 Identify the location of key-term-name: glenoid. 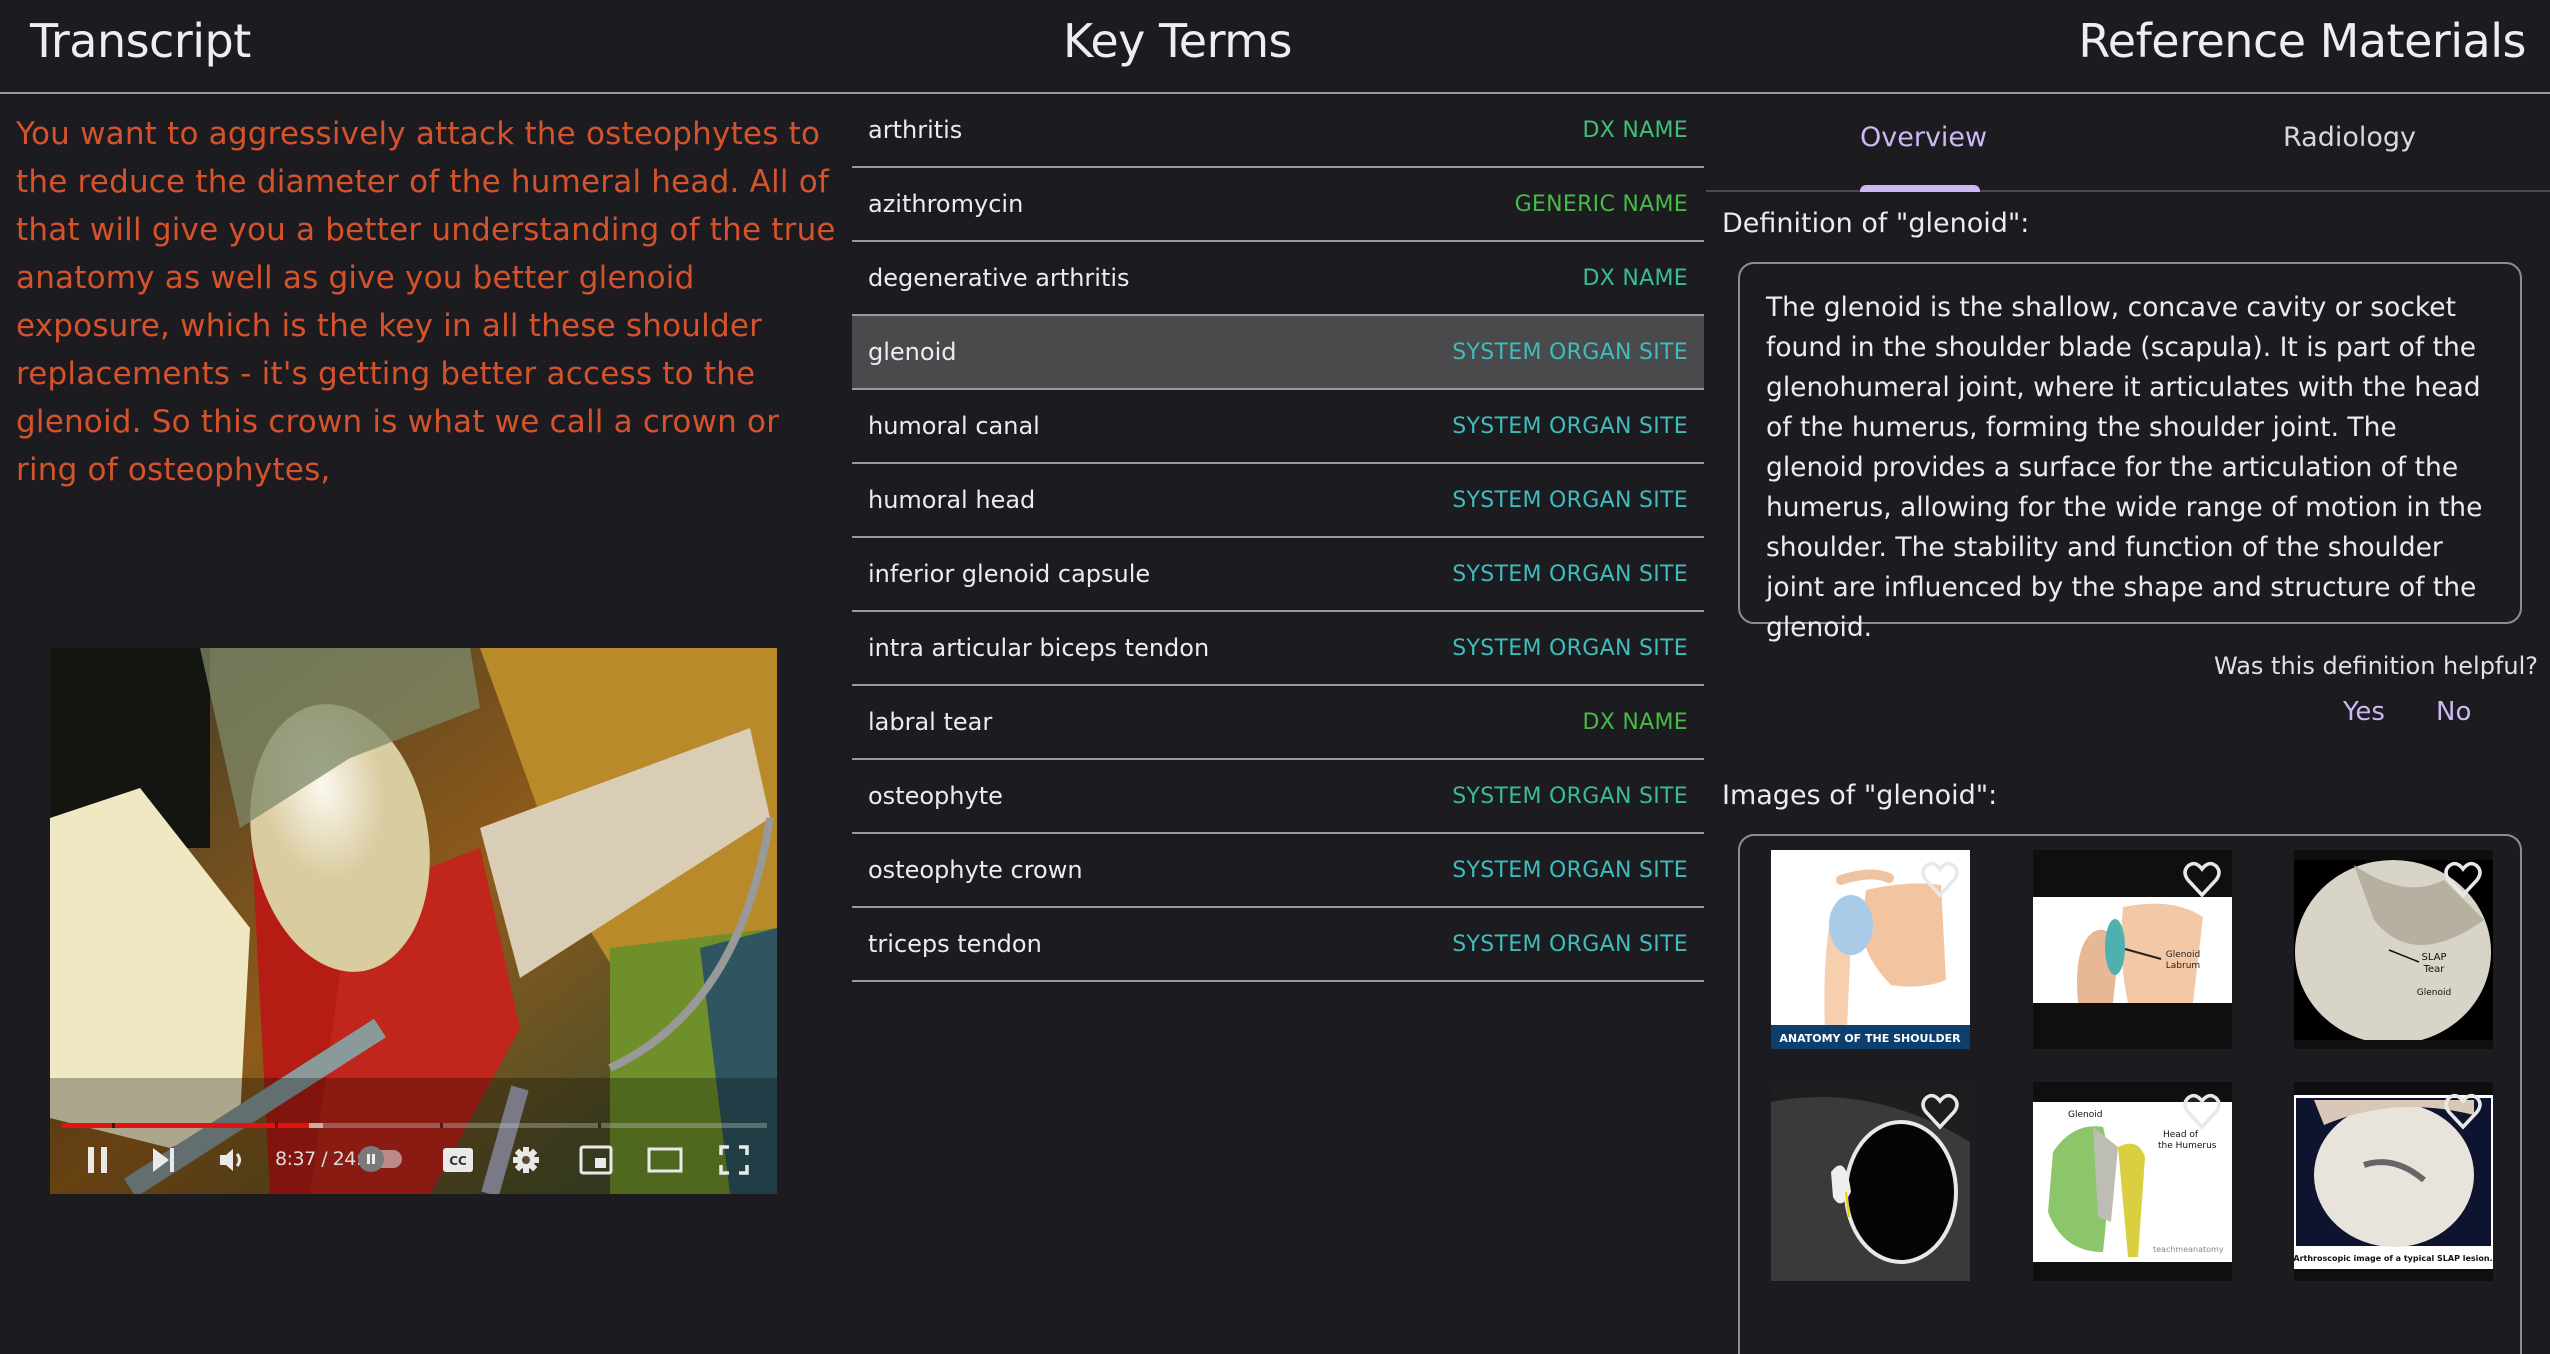
(912, 352).